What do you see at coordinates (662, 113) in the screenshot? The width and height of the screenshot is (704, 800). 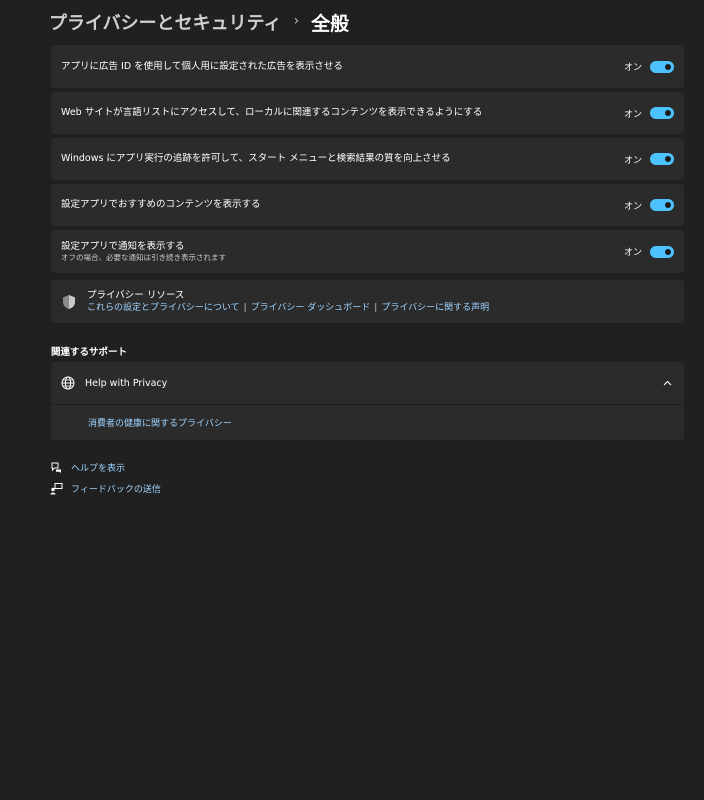 I see `language-list-toggle` at bounding box center [662, 113].